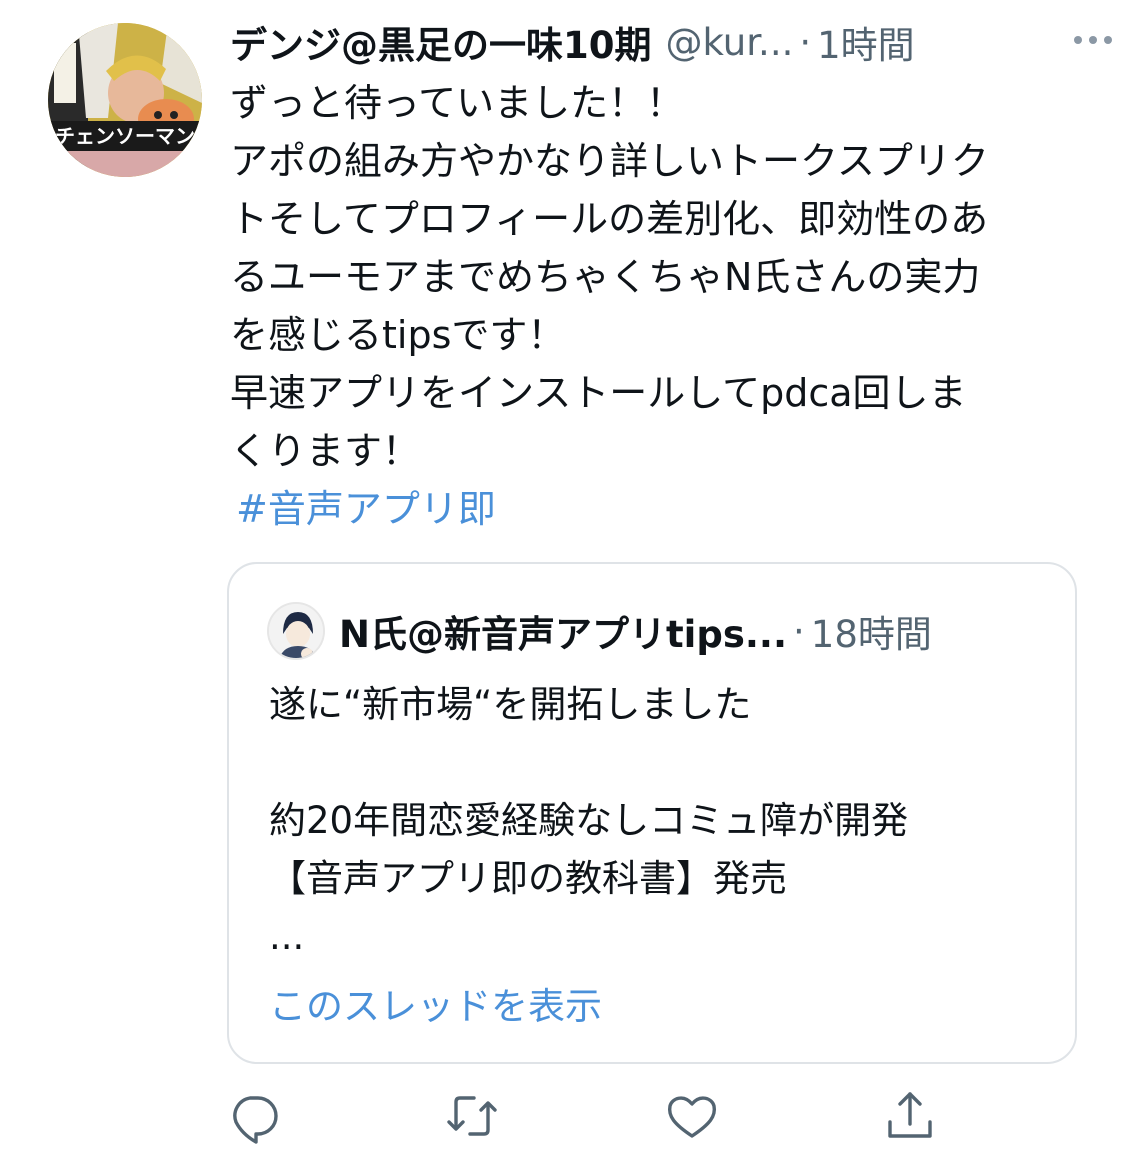 The width and height of the screenshot is (1125, 1172). Describe the element at coordinates (472, 1116) in the screenshot. I see `retweet-icon` at that location.